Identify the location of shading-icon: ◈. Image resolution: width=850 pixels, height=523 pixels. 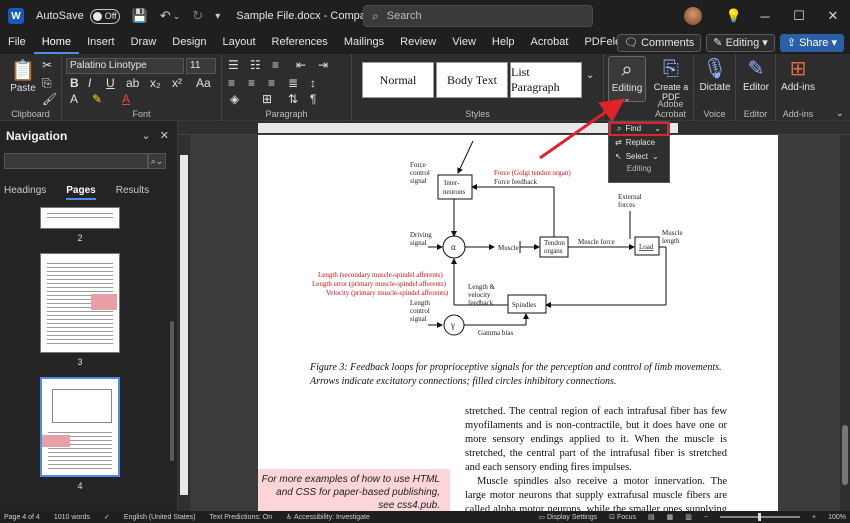
(234, 99).